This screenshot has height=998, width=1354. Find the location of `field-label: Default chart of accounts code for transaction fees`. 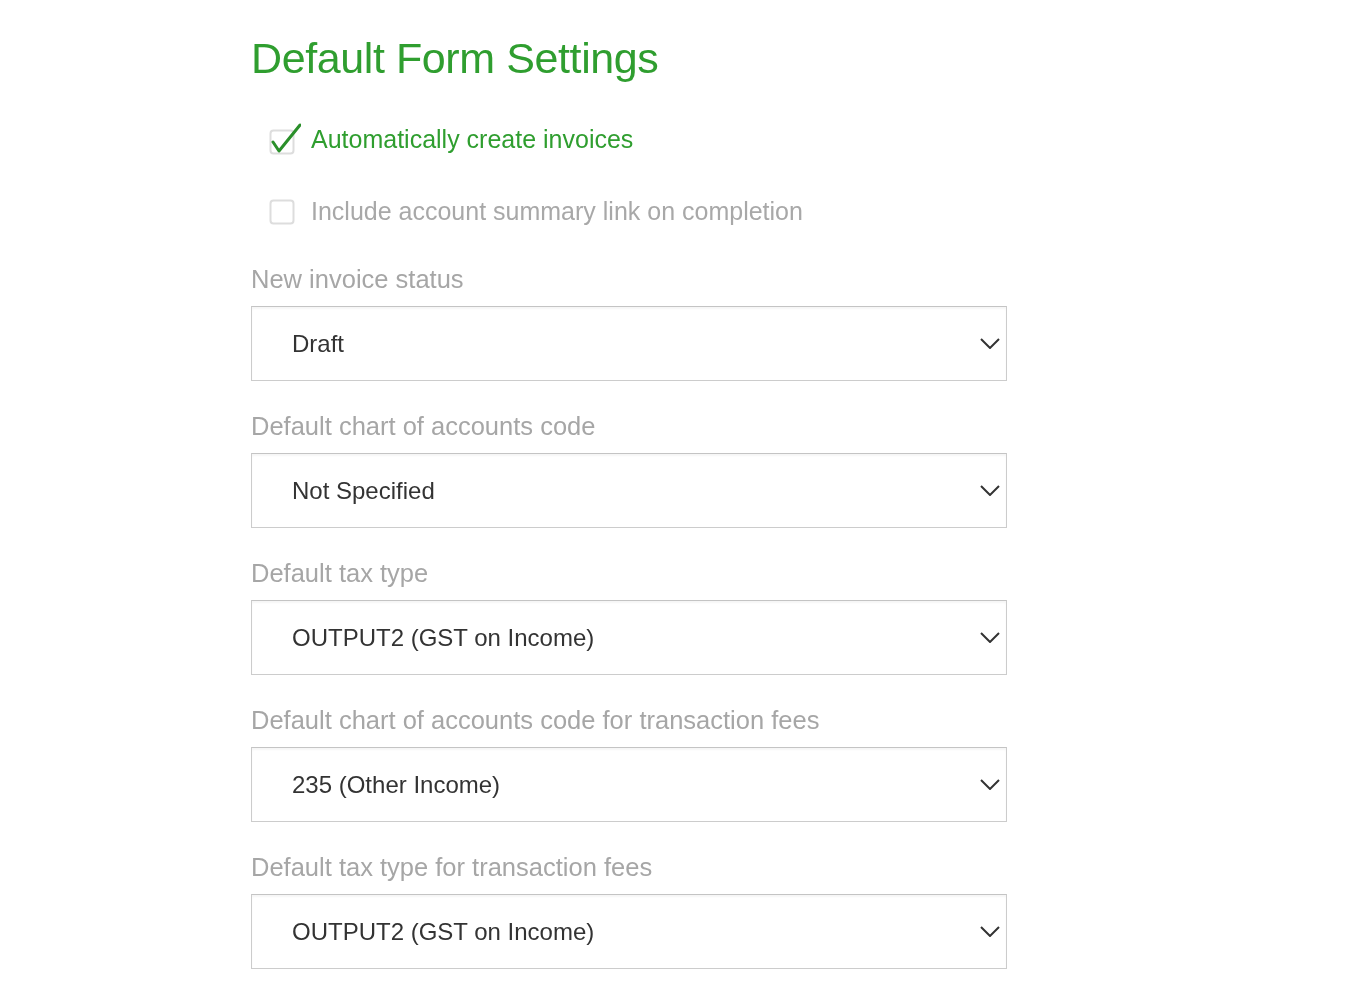

field-label: Default chart of accounts code for transaction fees is located at coordinates (535, 720).